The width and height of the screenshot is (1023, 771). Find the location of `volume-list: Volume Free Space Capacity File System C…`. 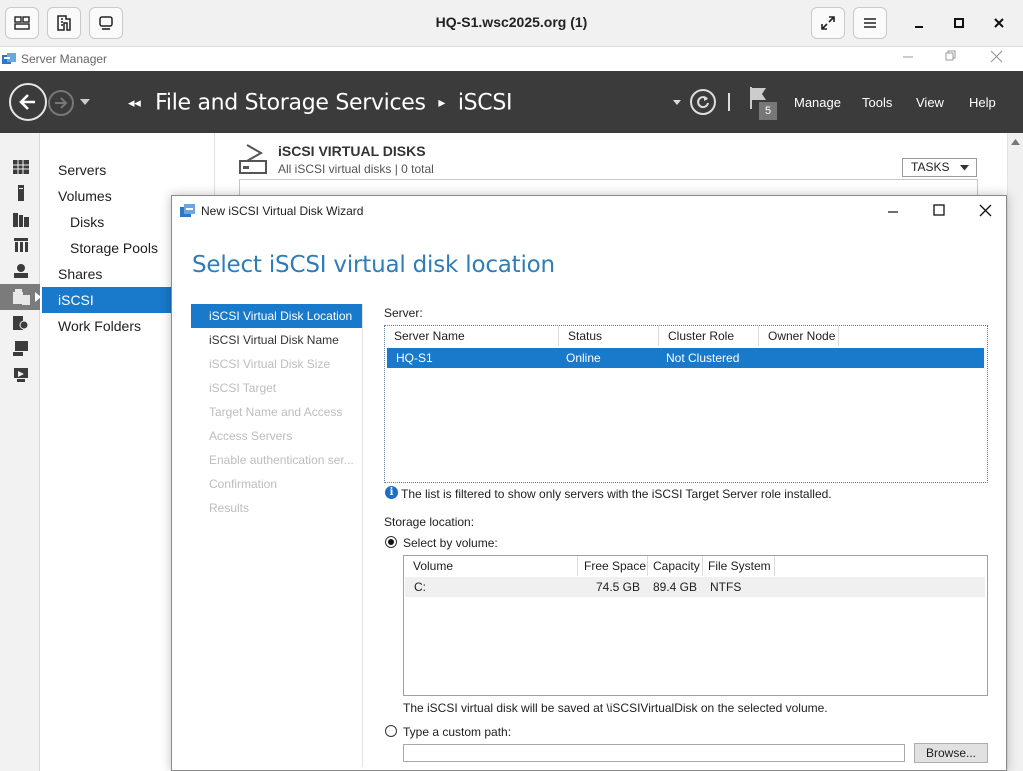

volume-list: Volume Free Space Capacity File System C… is located at coordinates (695, 625).